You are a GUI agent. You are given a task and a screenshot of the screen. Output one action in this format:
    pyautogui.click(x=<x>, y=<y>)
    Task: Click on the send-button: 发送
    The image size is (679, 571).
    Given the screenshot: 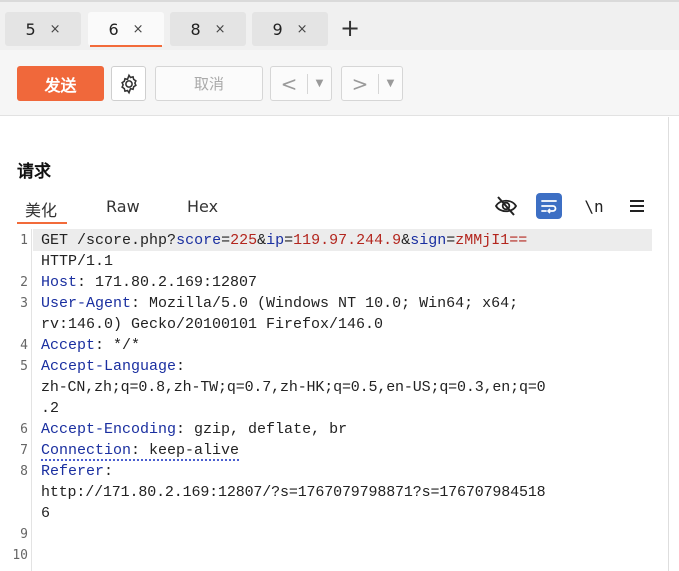 What is the action you would take?
    pyautogui.click(x=60, y=83)
    